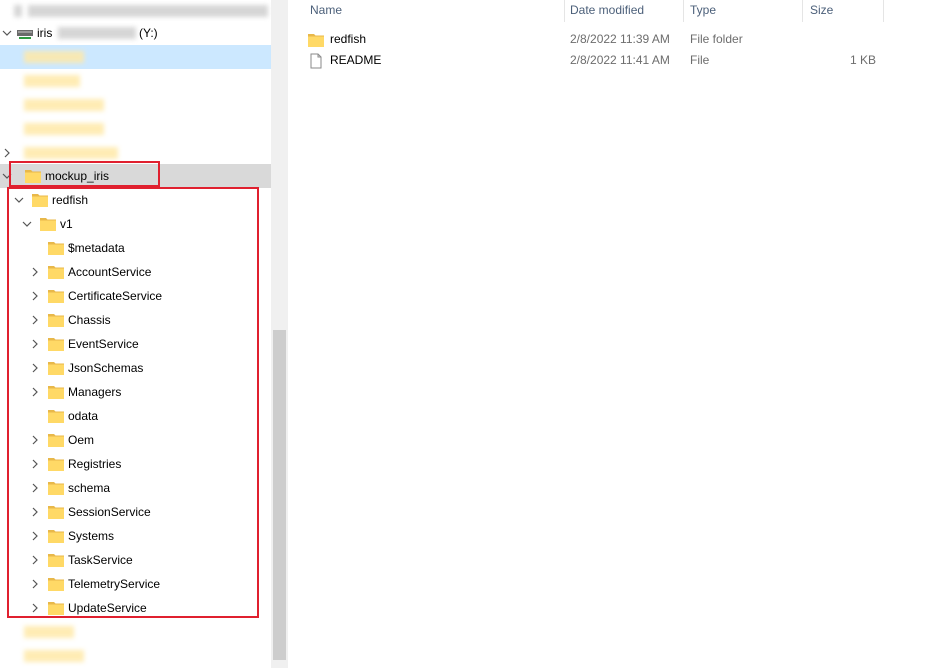 The height and width of the screenshot is (668, 938). I want to click on nav-item-mockup-iris: mockup_iris, so click(135, 176).